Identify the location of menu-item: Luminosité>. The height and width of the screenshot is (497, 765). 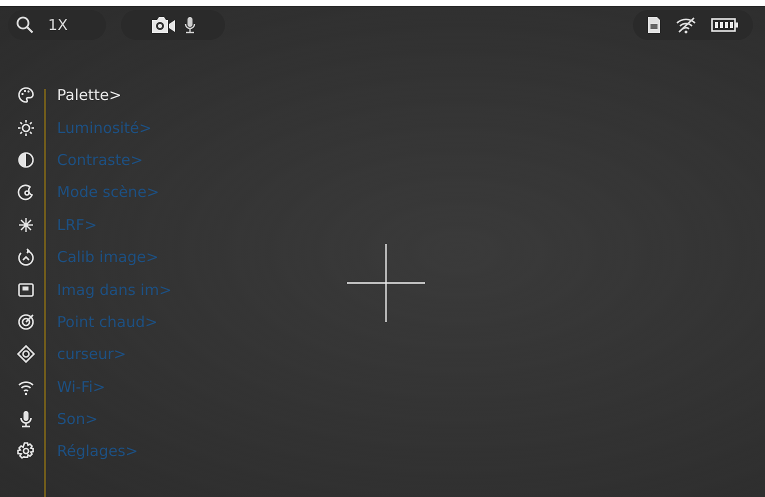
(104, 127).